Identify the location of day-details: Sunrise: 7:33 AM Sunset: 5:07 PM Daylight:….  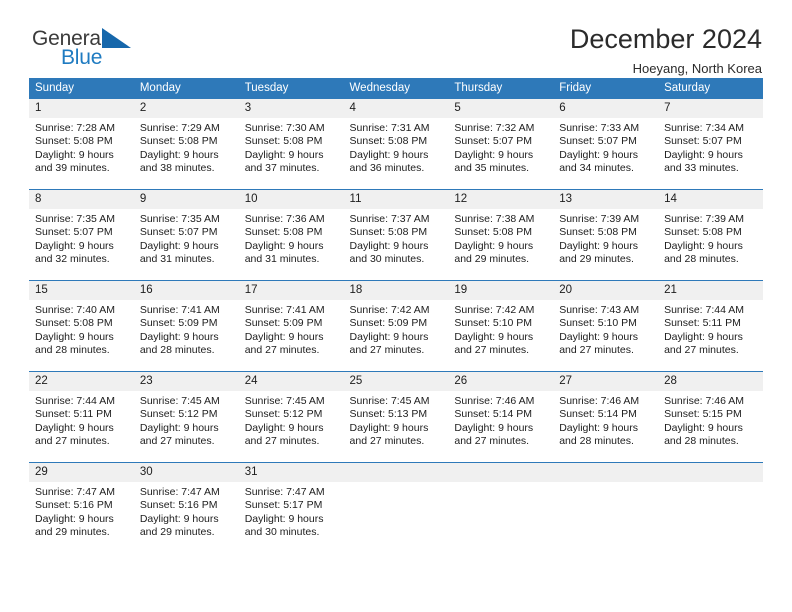
(605, 147).